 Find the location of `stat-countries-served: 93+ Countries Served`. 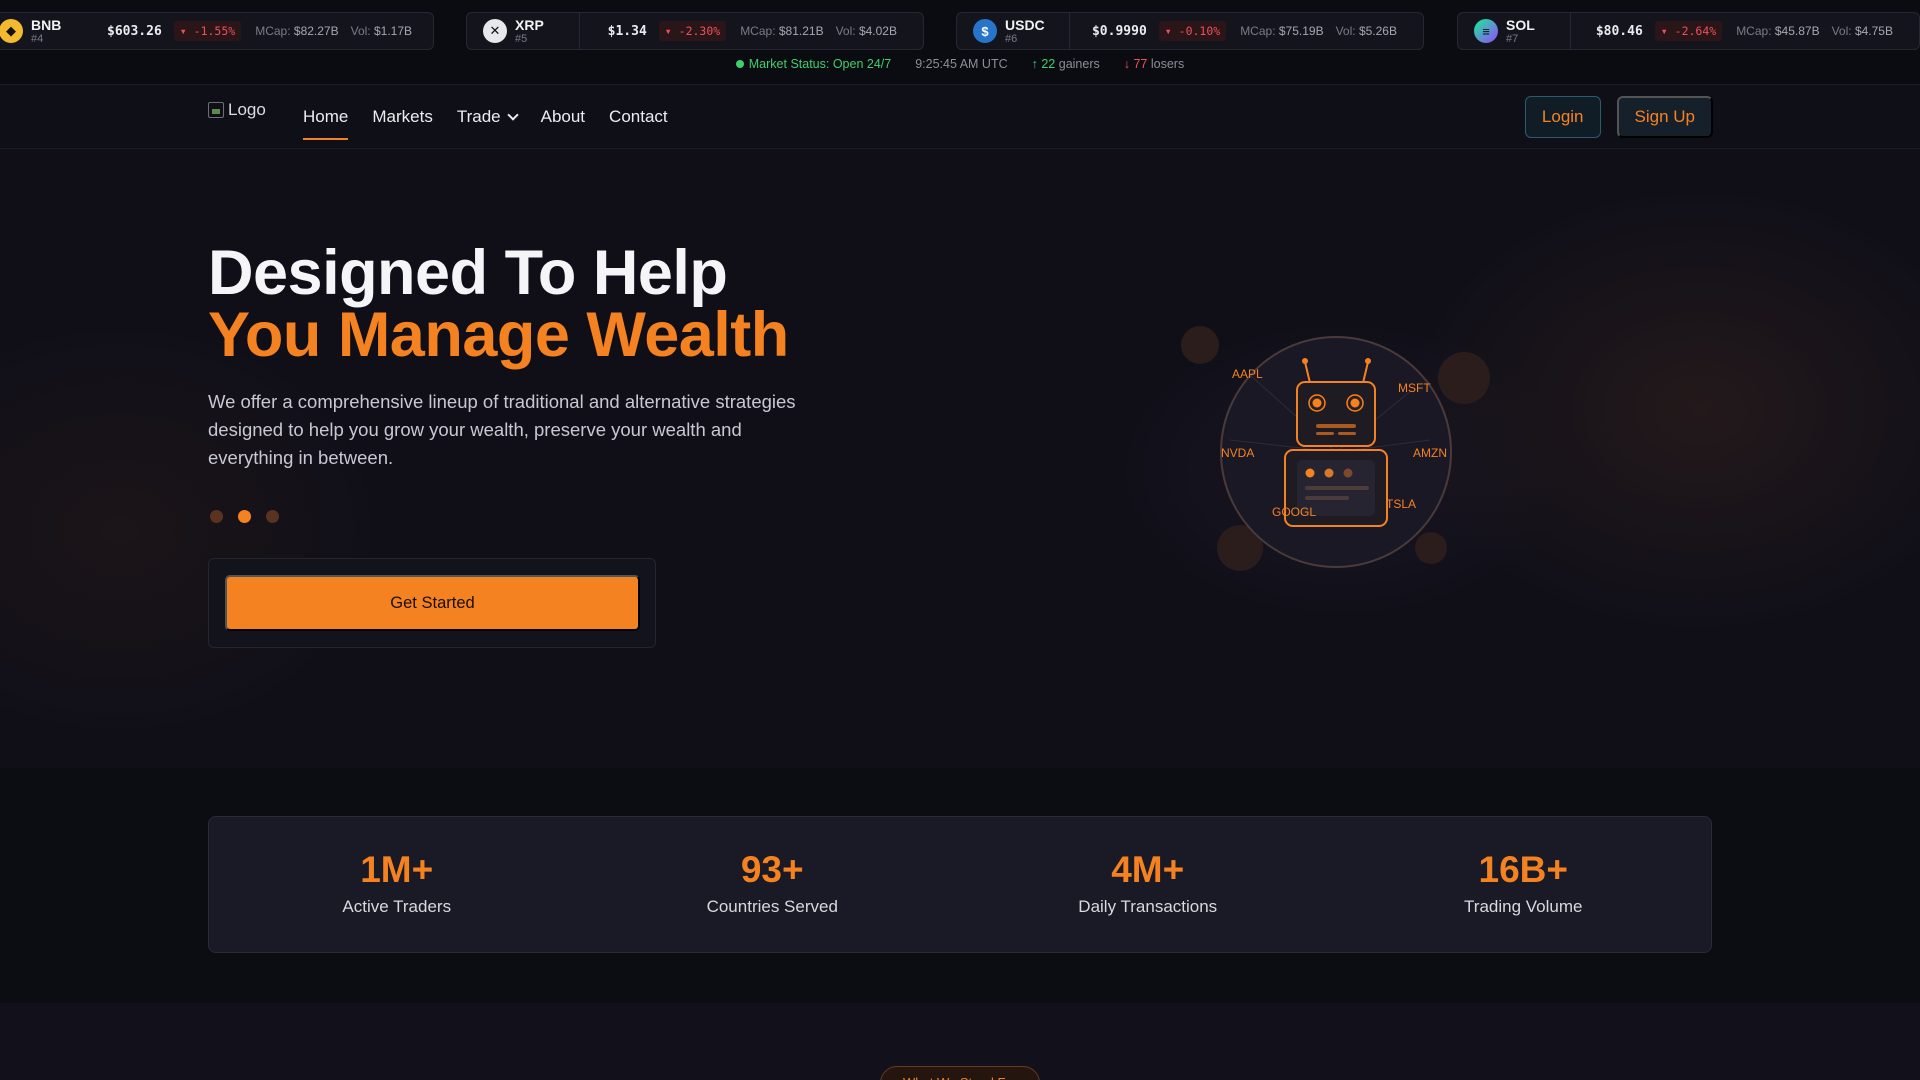

stat-countries-served: 93+ Countries Served is located at coordinates (773, 884).